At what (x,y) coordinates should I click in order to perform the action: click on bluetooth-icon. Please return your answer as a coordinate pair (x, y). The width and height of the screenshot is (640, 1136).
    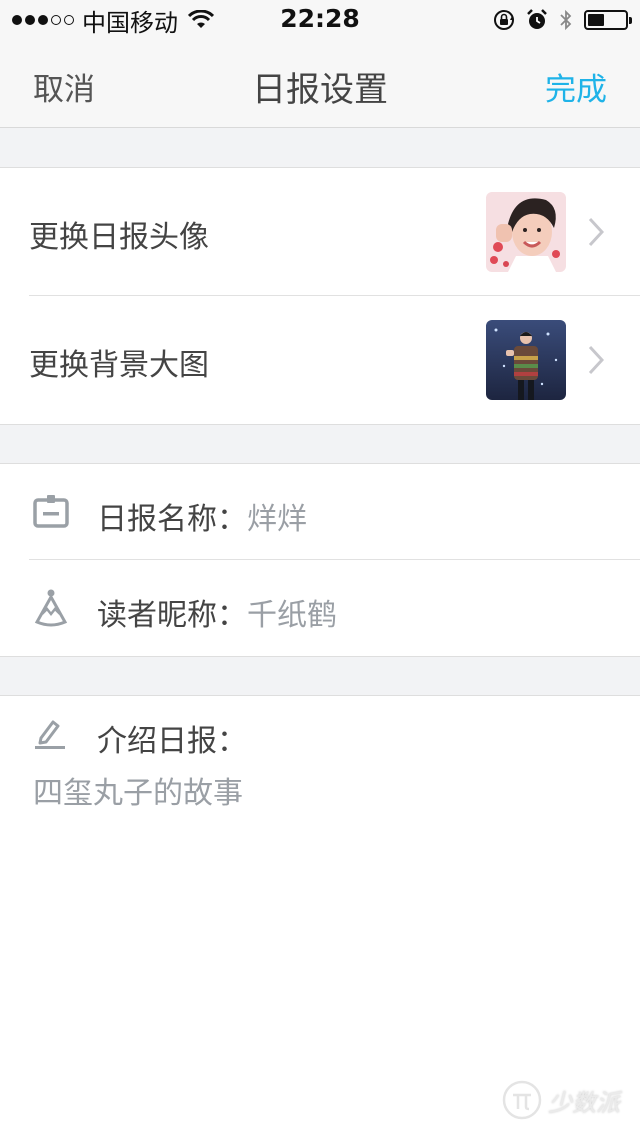
    Looking at the image, I should click on (566, 20).